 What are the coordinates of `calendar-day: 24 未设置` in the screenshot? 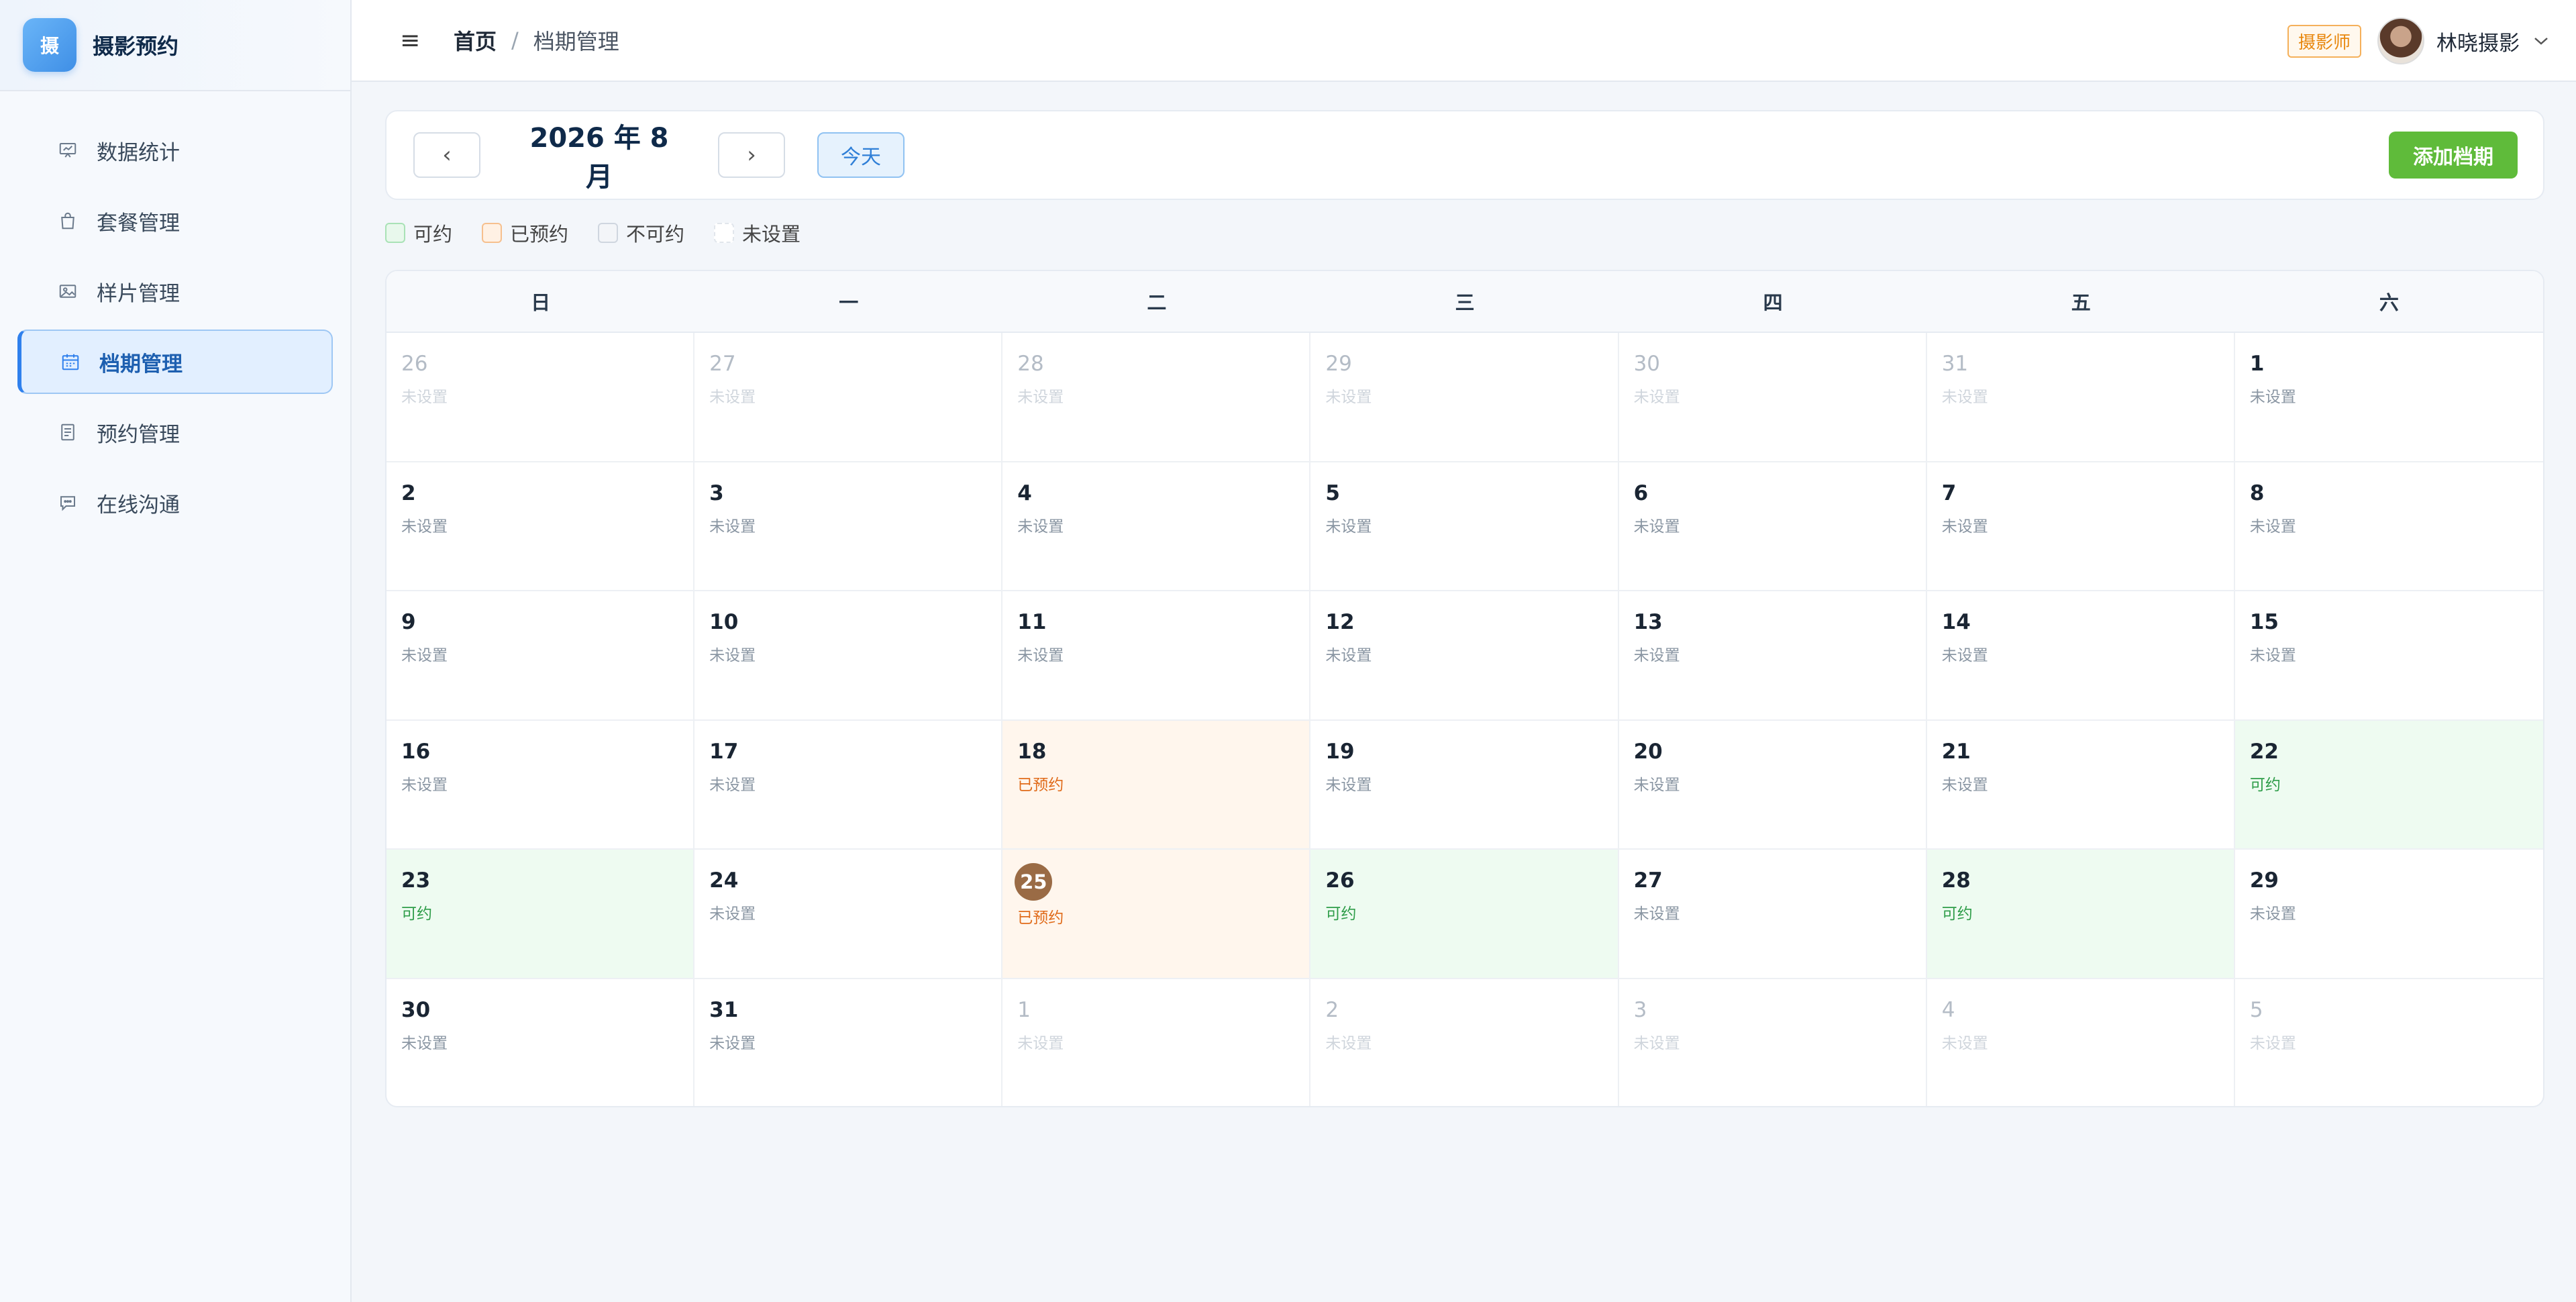 It's located at (848, 914).